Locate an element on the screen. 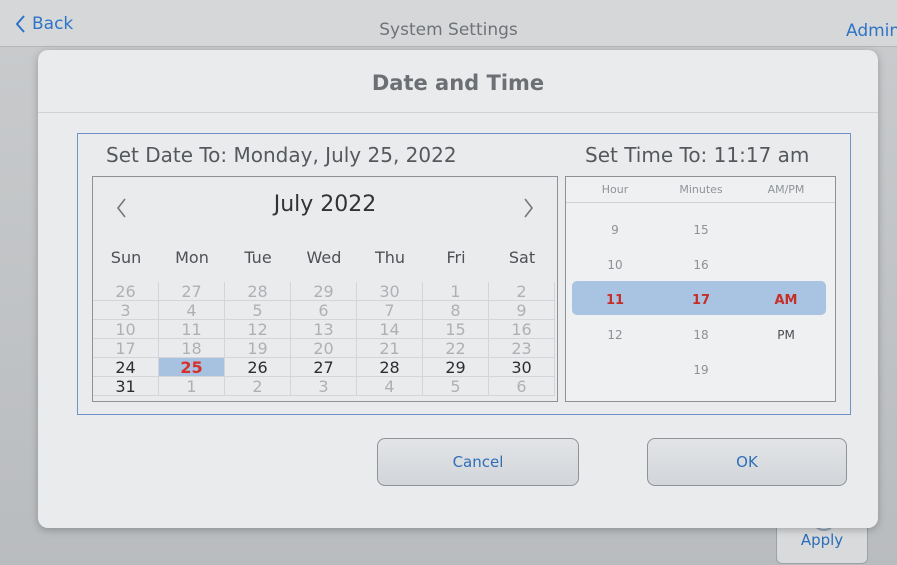 The image size is (897, 565). weekday-fri: Fri is located at coordinates (456, 257).